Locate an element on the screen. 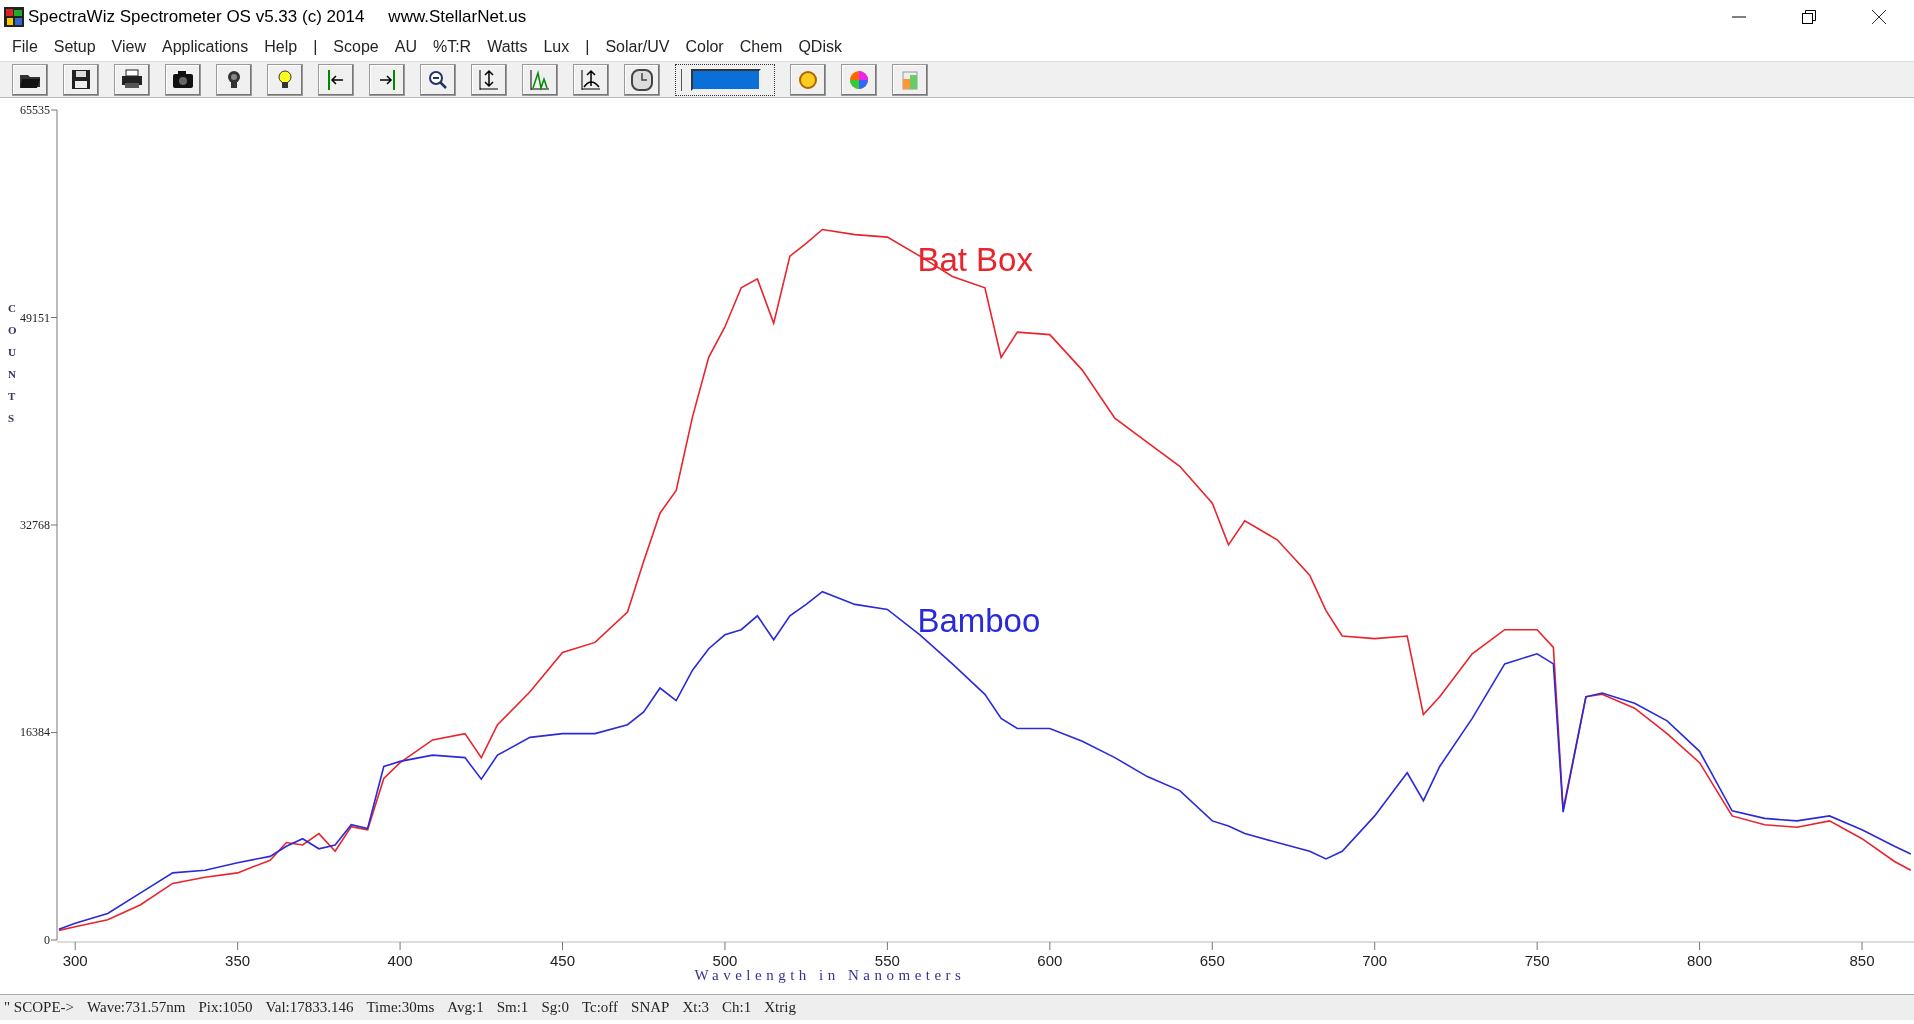 The image size is (1914, 1024). series-label: Bat Box is located at coordinates (975, 260).